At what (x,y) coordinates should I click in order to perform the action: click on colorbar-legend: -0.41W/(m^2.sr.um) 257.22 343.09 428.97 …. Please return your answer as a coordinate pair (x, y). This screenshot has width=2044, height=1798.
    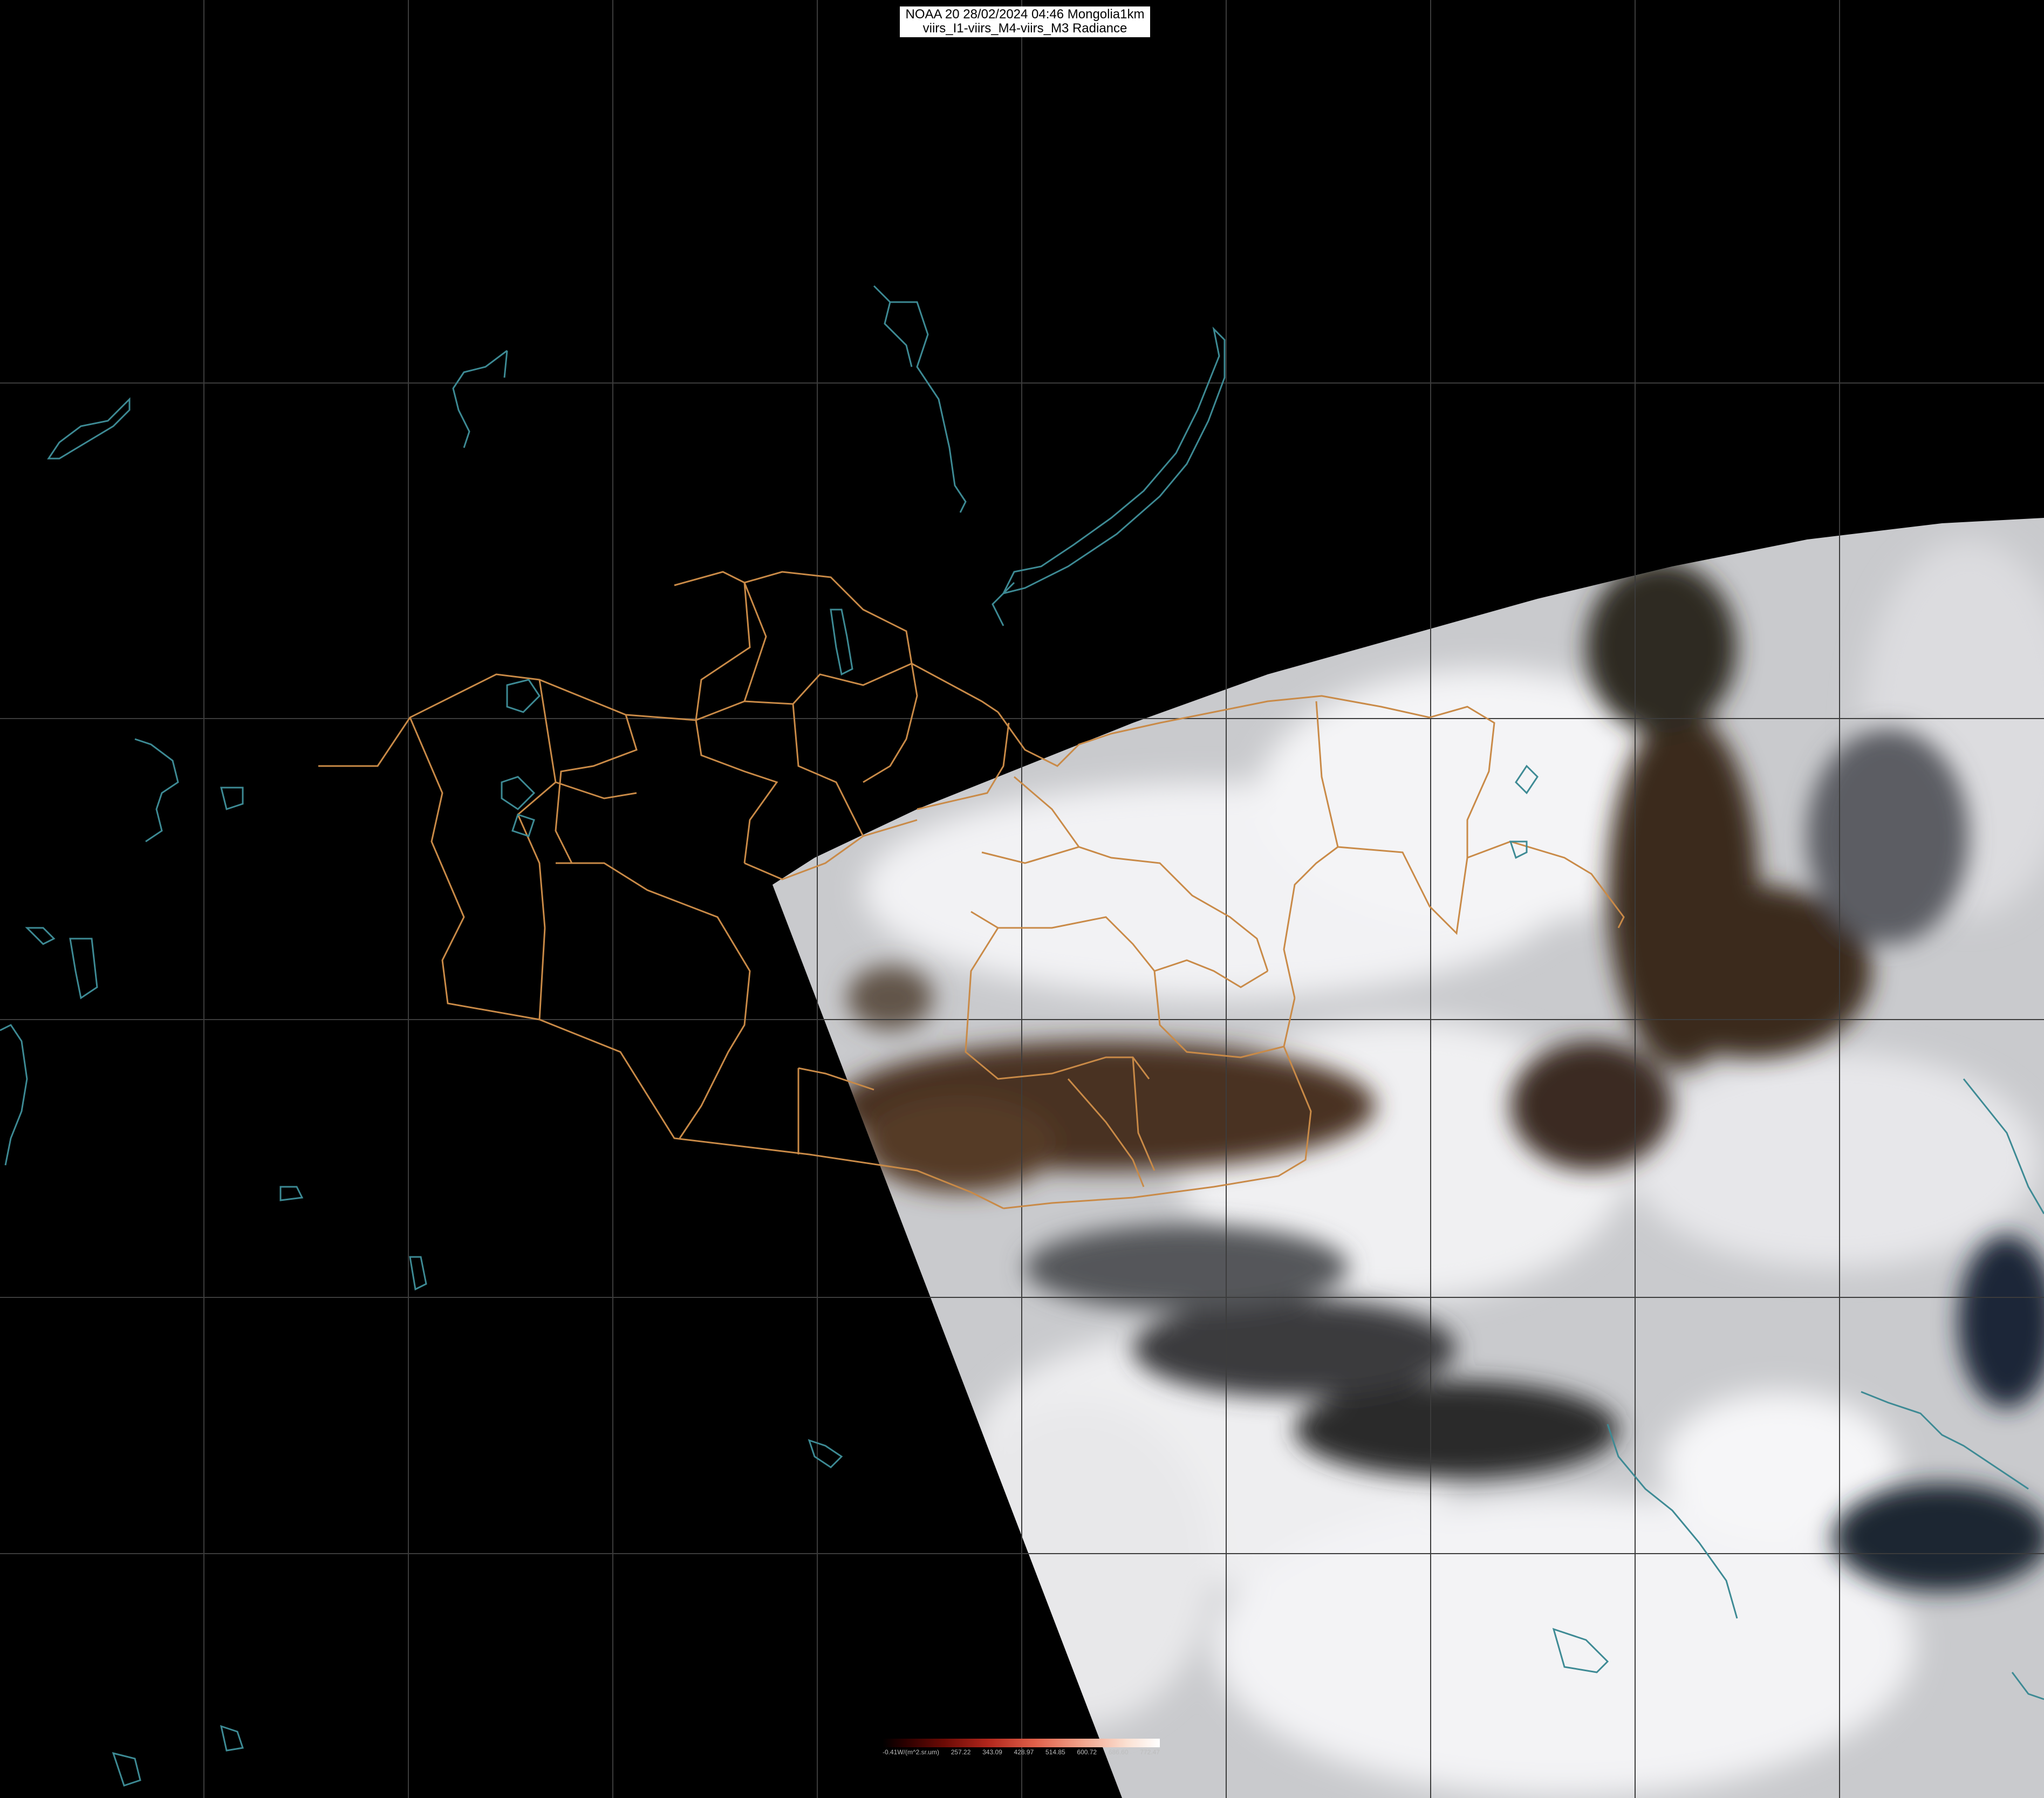
    Looking at the image, I should click on (1021, 1750).